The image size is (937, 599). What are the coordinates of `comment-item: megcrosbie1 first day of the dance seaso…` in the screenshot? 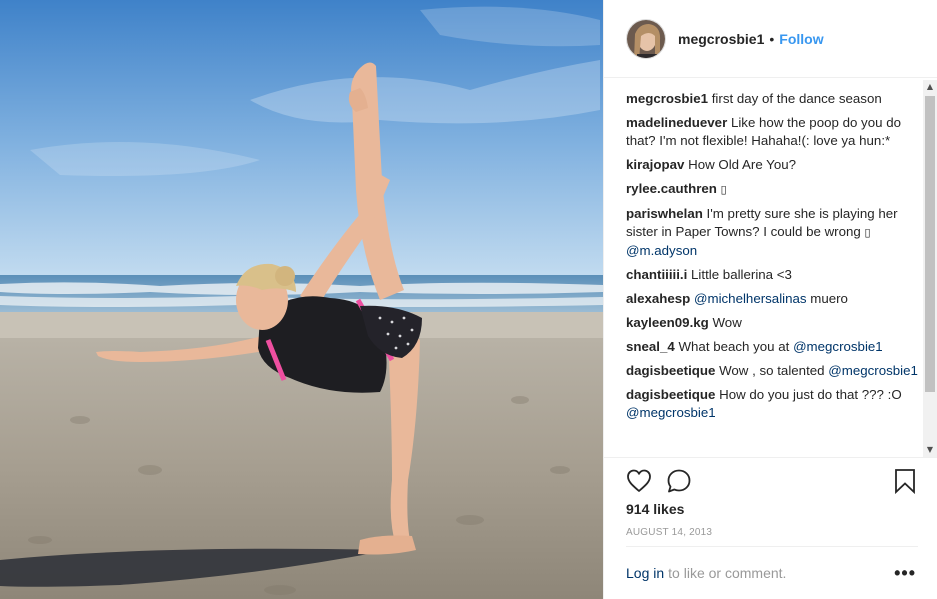 It's located at (772, 99).